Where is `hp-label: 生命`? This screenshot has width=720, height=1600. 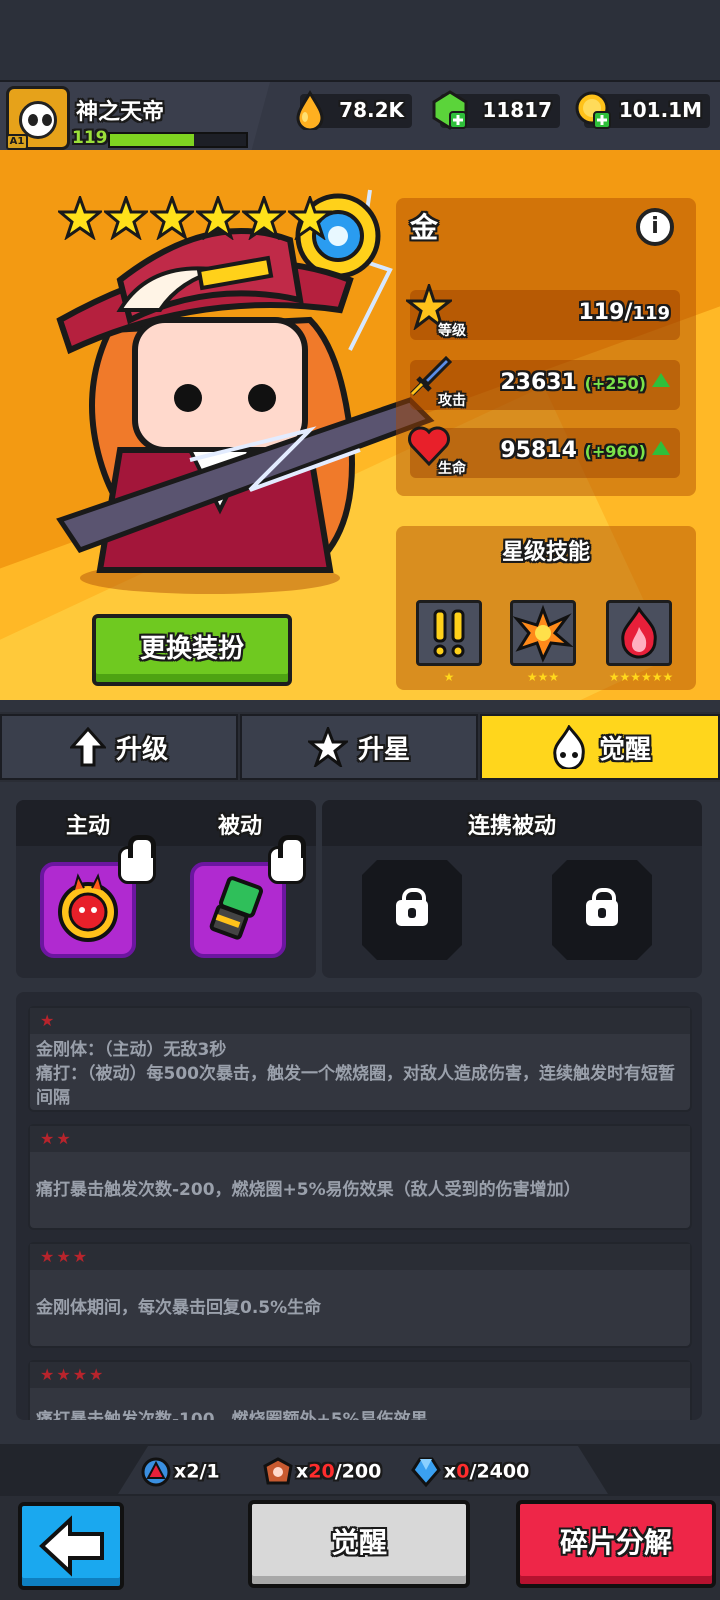
hp-label: 生命 is located at coordinates (452, 469).